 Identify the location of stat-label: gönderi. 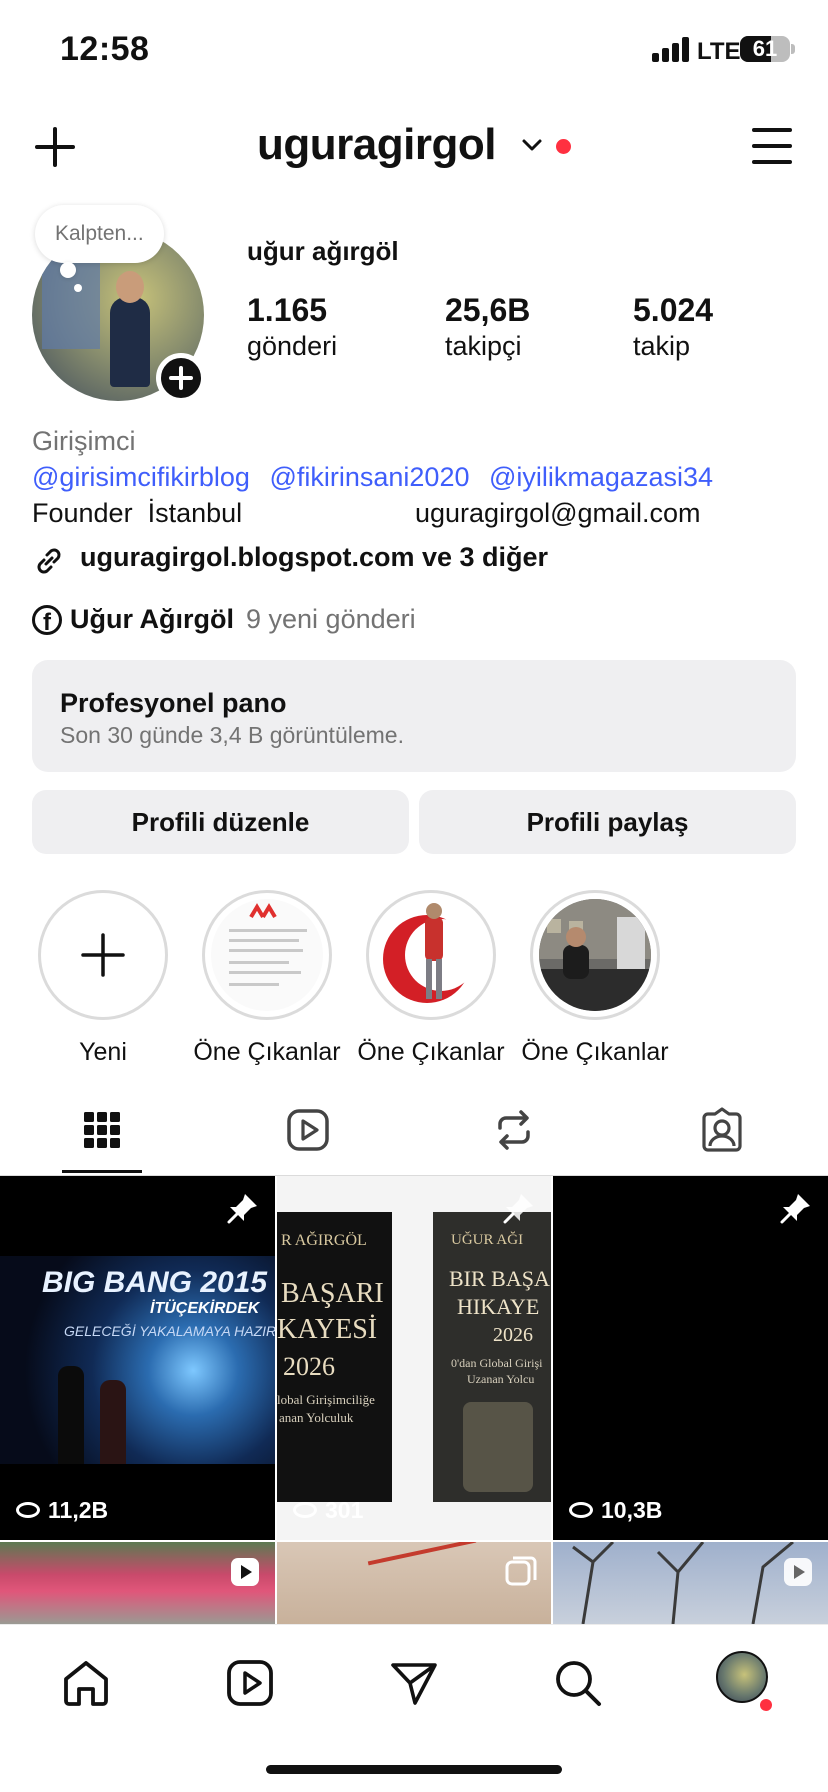
(292, 346).